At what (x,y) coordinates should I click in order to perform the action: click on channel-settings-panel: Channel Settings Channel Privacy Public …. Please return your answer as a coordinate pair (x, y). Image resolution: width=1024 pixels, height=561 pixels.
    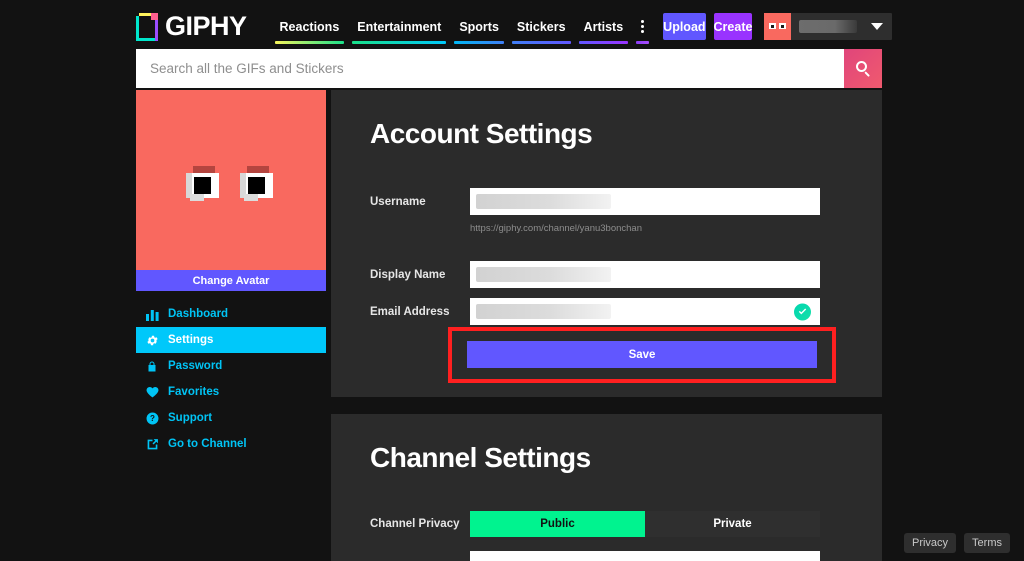
    Looking at the image, I should click on (606, 487).